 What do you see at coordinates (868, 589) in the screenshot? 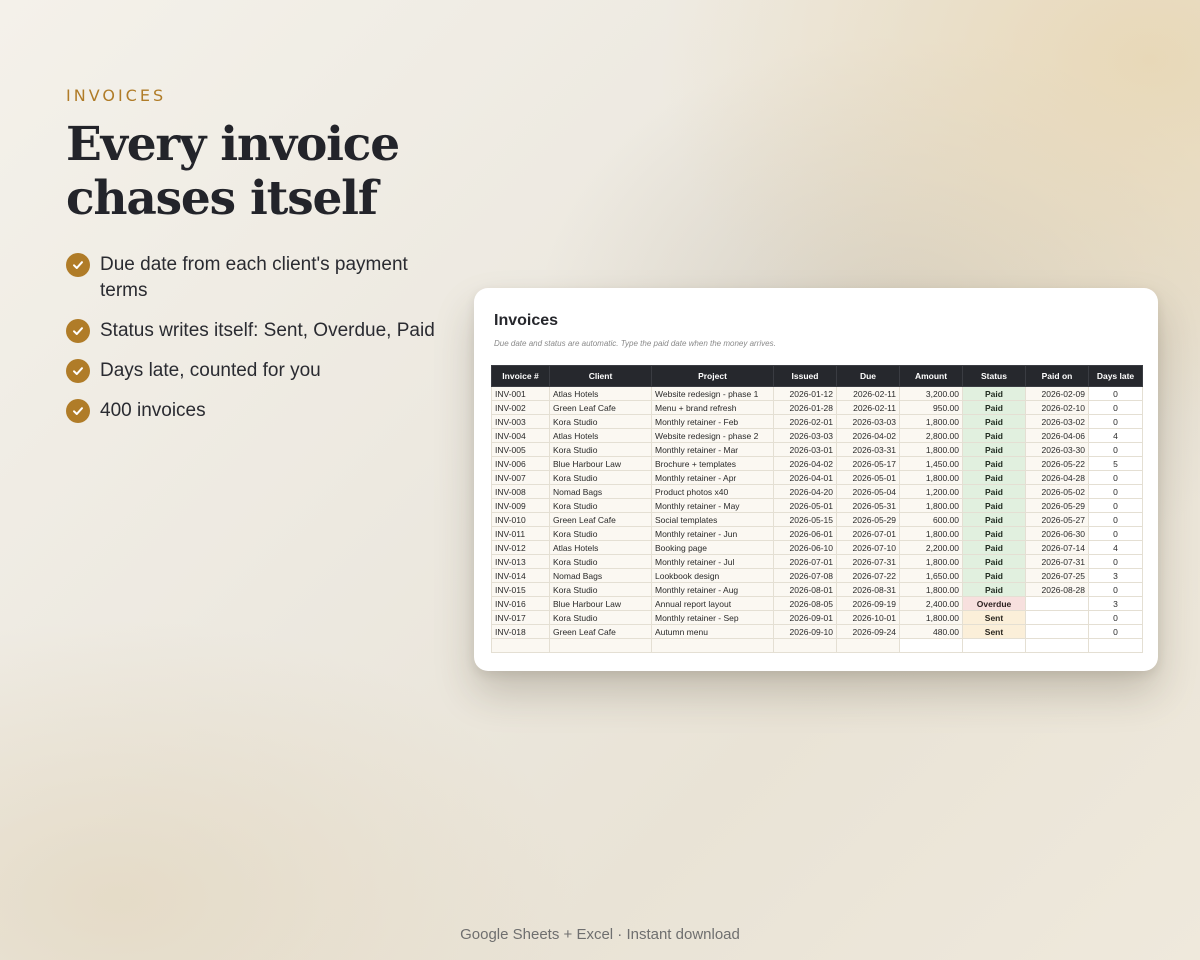
I see `table-cell: 2026-08-31` at bounding box center [868, 589].